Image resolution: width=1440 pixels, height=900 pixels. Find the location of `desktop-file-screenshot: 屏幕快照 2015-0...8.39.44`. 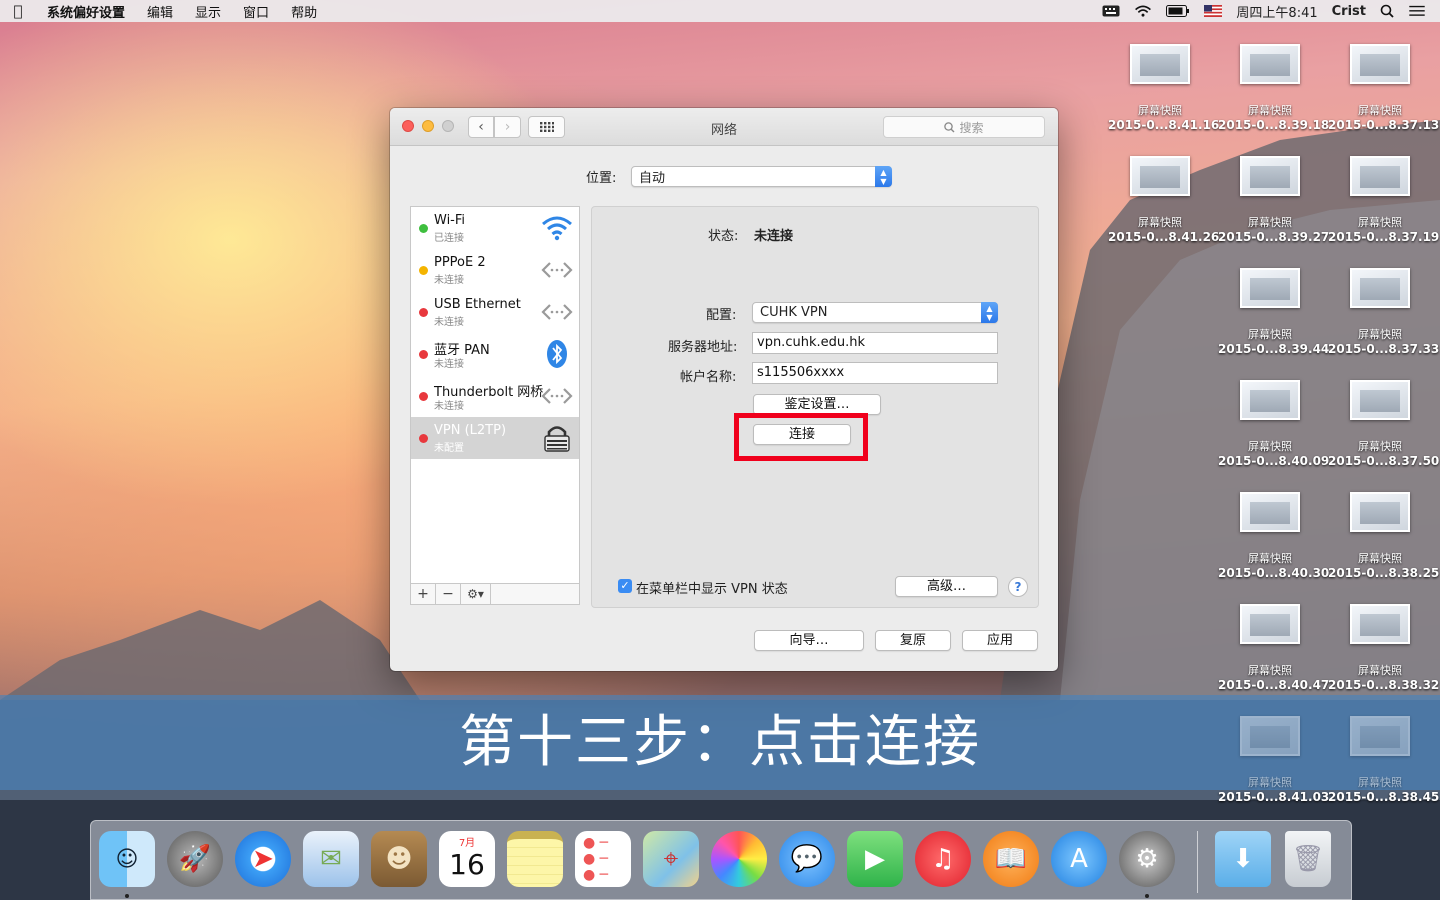

desktop-file-screenshot: 屏幕快照 2015-0...8.39.44 is located at coordinates (1273, 312).